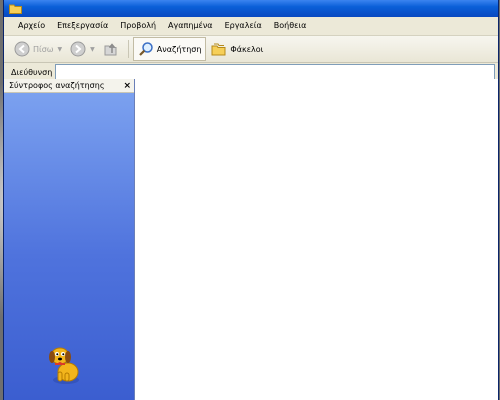 Image resolution: width=500 pixels, height=400 pixels. I want to click on folders-button: Φάκελοι, so click(237, 49).